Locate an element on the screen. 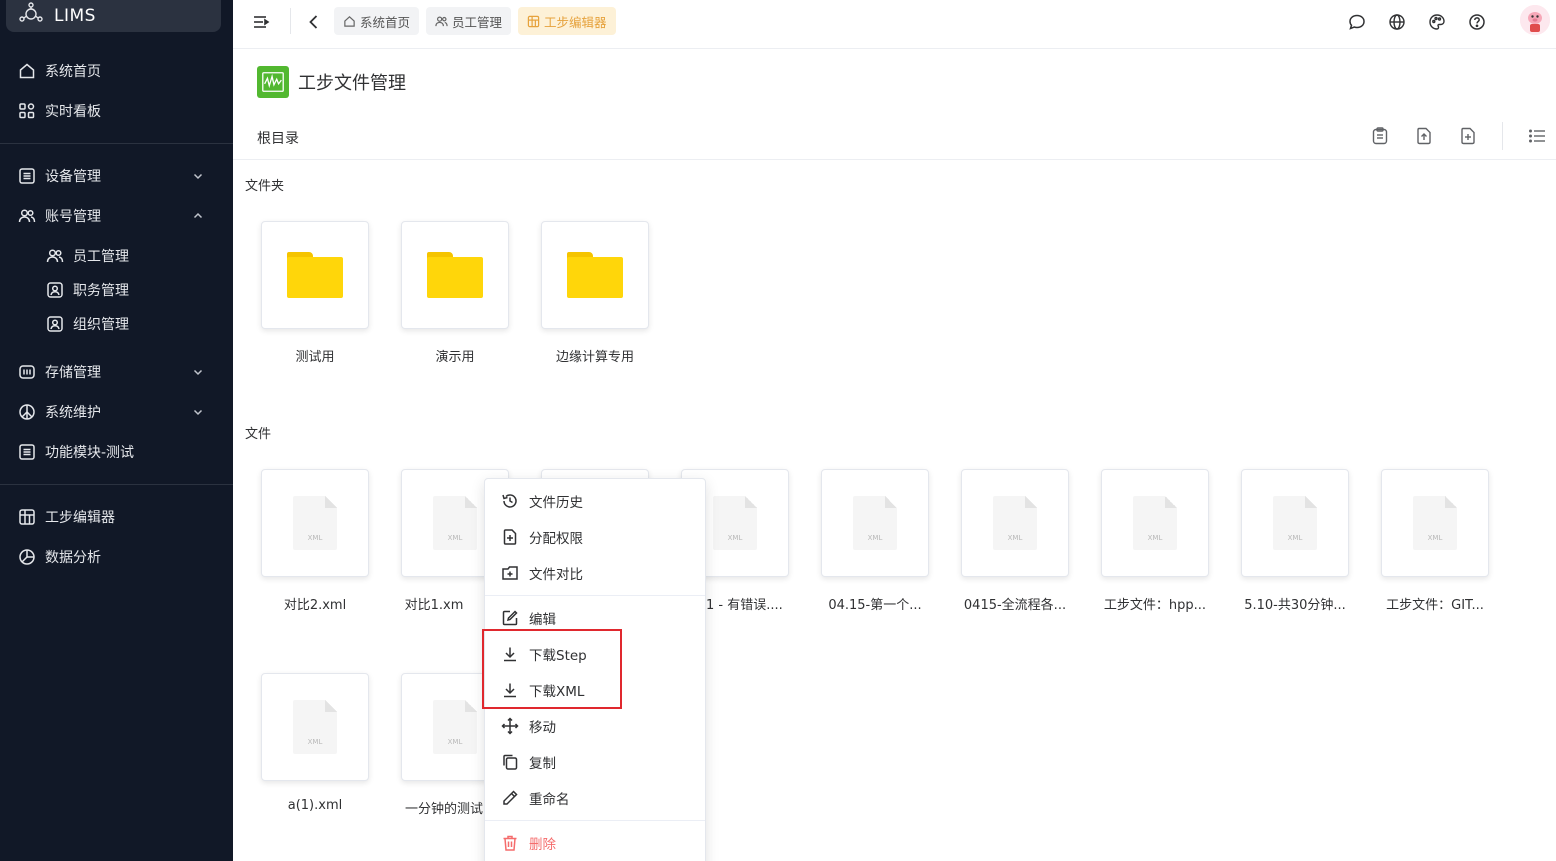 The height and width of the screenshot is (861, 1556). theme-button is located at coordinates (1437, 22).